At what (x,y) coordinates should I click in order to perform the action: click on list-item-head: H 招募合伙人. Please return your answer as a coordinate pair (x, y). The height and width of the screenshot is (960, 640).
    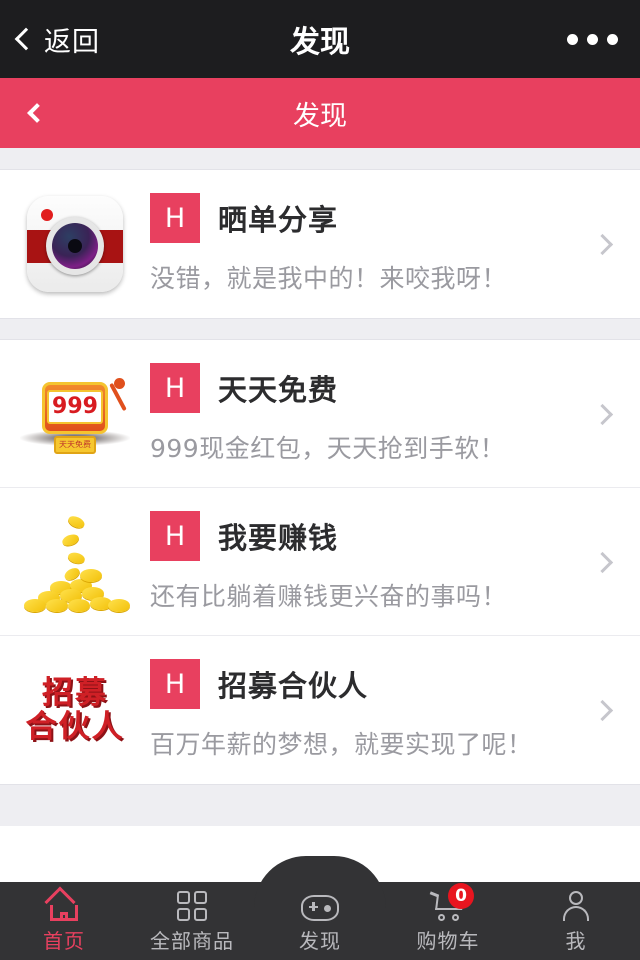
    Looking at the image, I should click on (362, 684).